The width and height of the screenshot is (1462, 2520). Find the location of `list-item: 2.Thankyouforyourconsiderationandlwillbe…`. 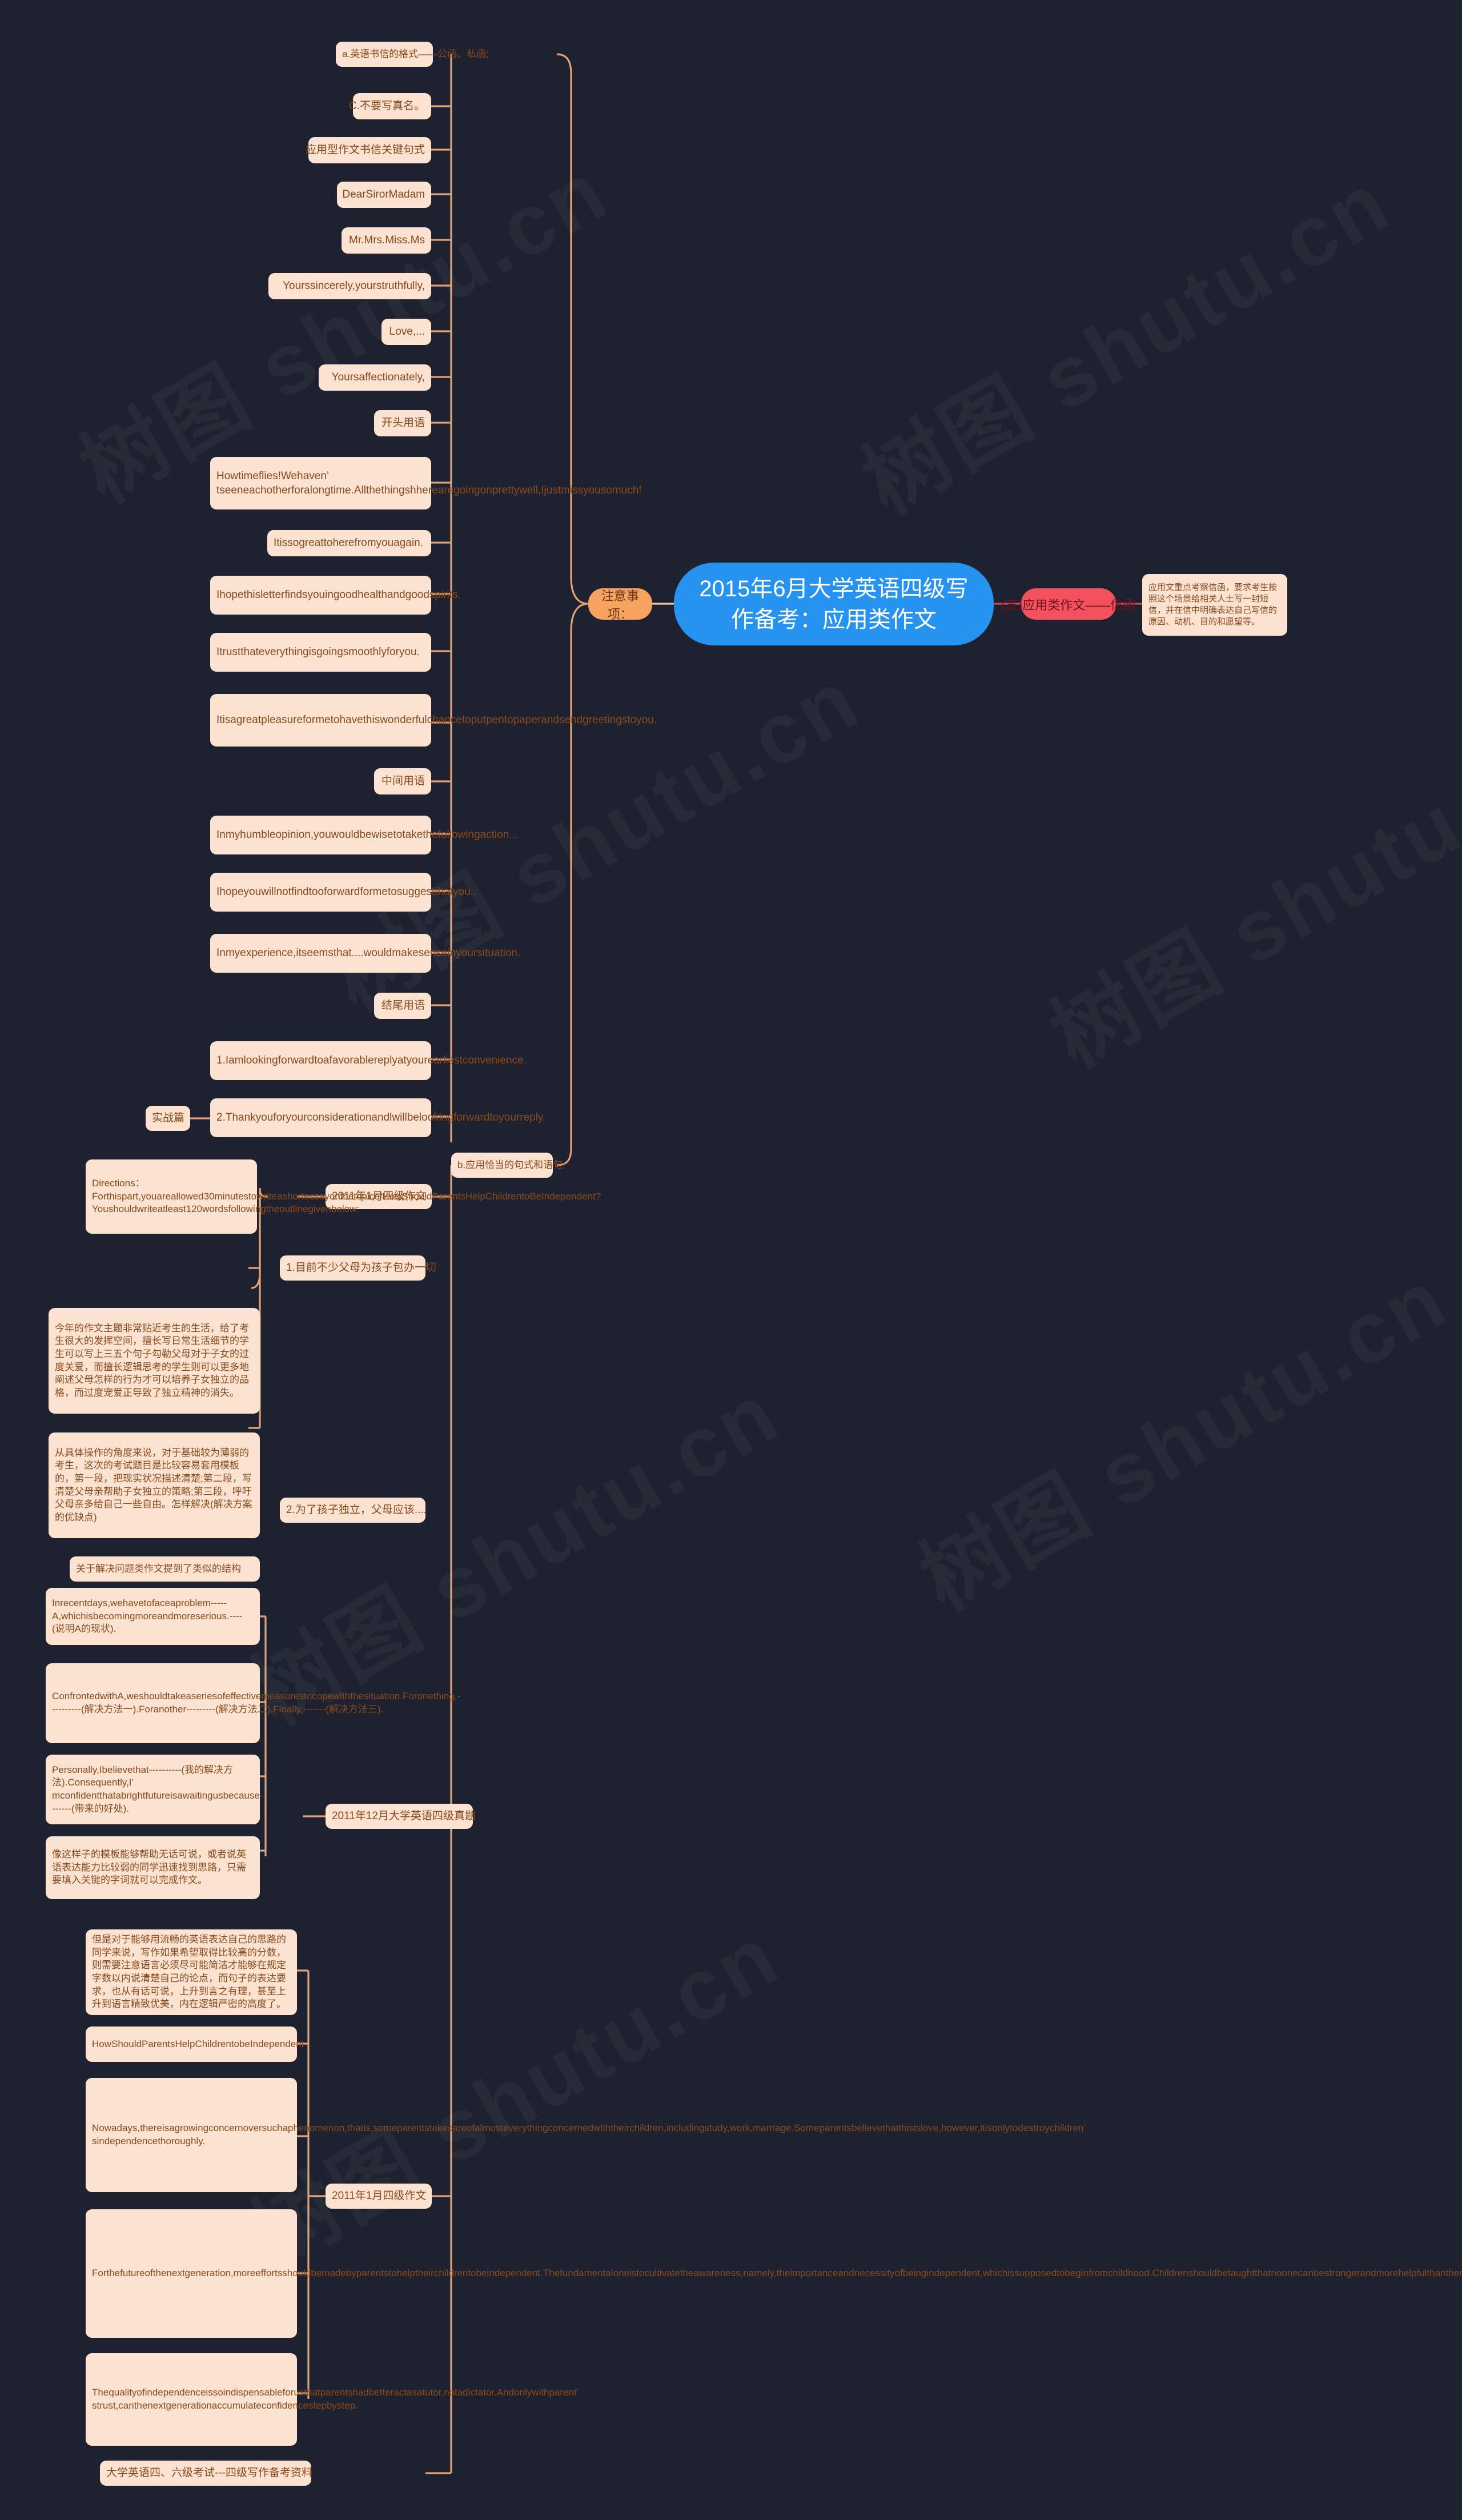

list-item: 2.Thankyouforyourconsiderationandlwillbe… is located at coordinates (377, 1117).